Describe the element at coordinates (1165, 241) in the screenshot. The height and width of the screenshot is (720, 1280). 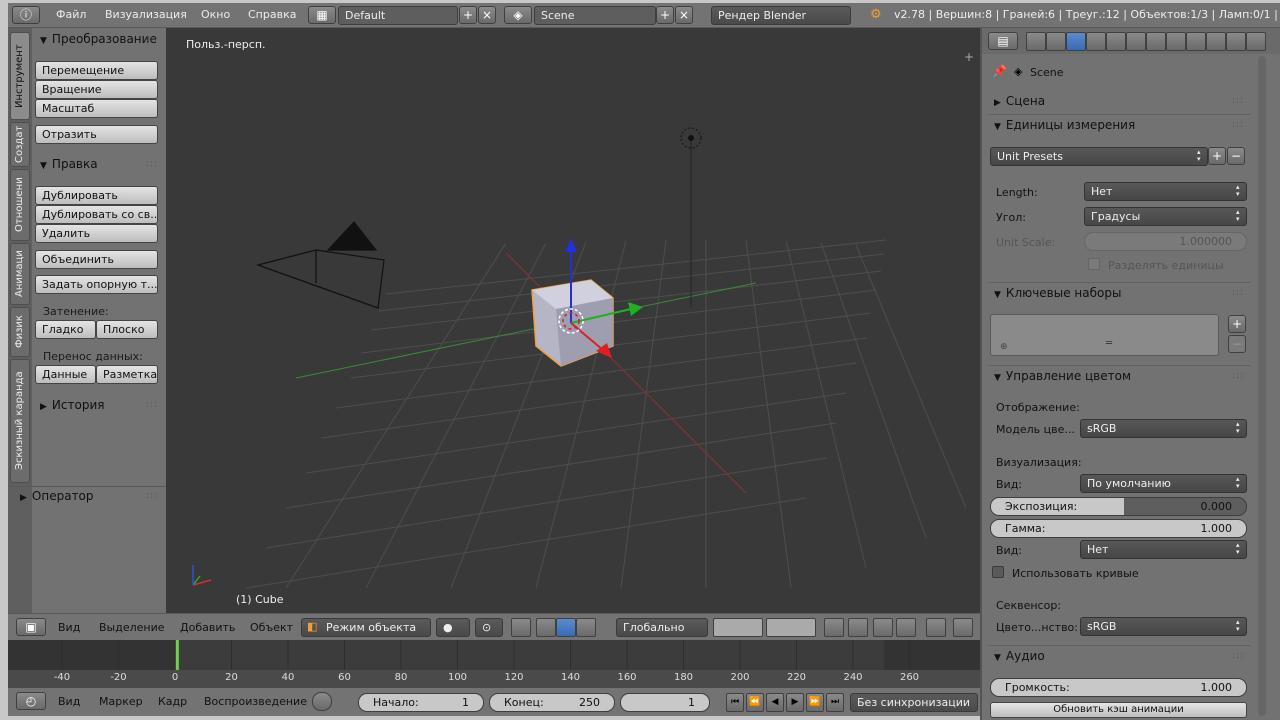
I see `unit-scale-field: 1.000000` at that location.